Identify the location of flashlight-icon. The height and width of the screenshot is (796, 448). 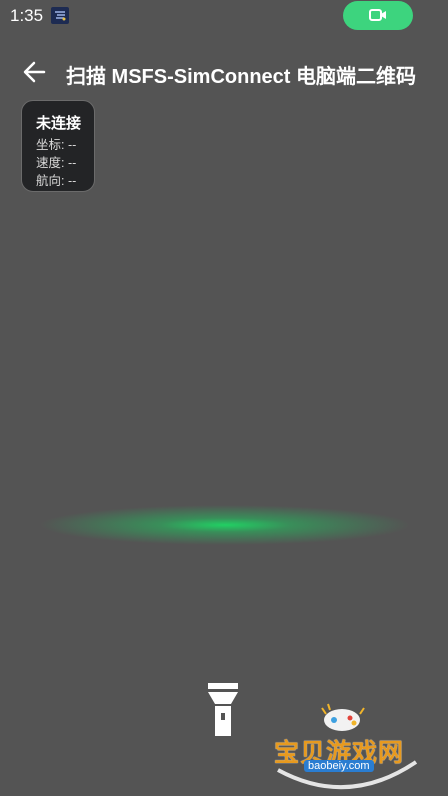
(223, 709).